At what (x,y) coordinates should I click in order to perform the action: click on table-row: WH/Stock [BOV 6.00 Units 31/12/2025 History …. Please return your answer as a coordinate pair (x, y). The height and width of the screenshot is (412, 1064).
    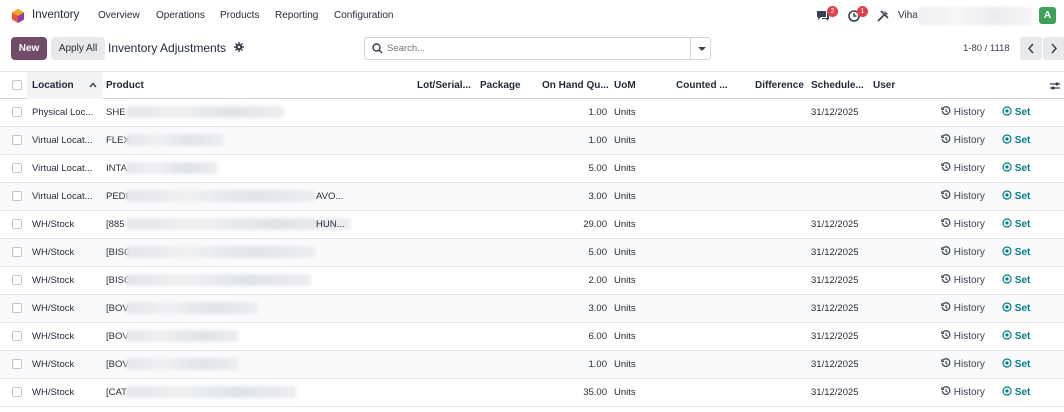
    Looking at the image, I should click on (532, 337).